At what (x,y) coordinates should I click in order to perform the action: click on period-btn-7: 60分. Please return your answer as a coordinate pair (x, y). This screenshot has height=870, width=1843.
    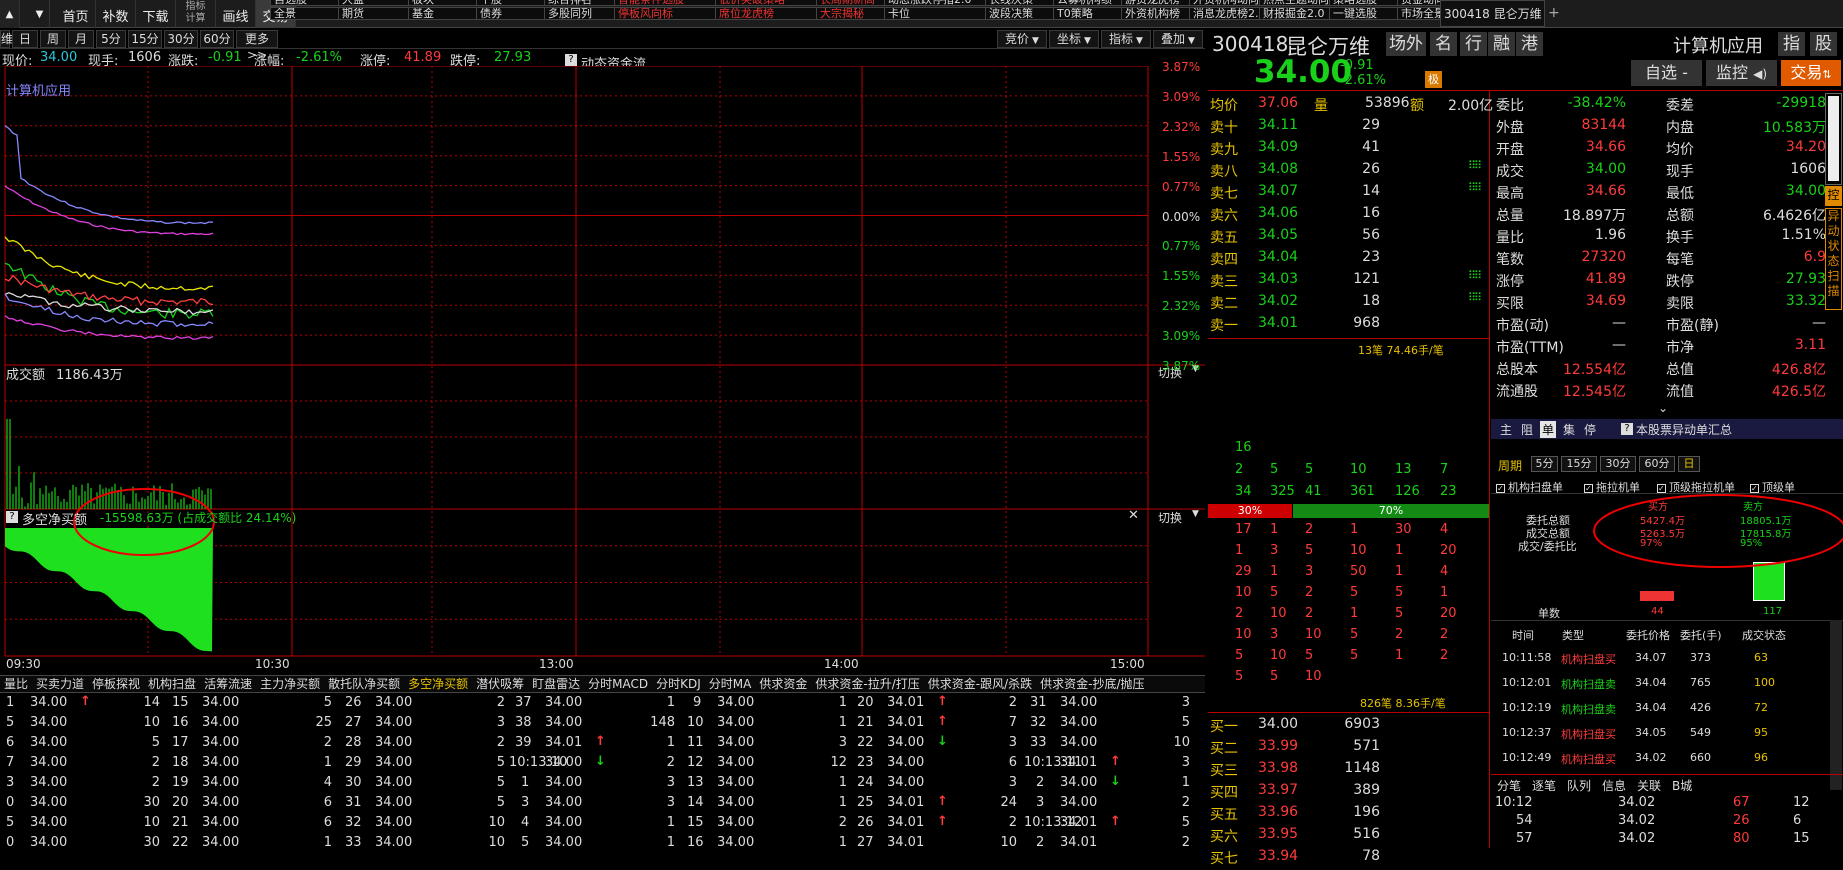
    Looking at the image, I should click on (217, 39).